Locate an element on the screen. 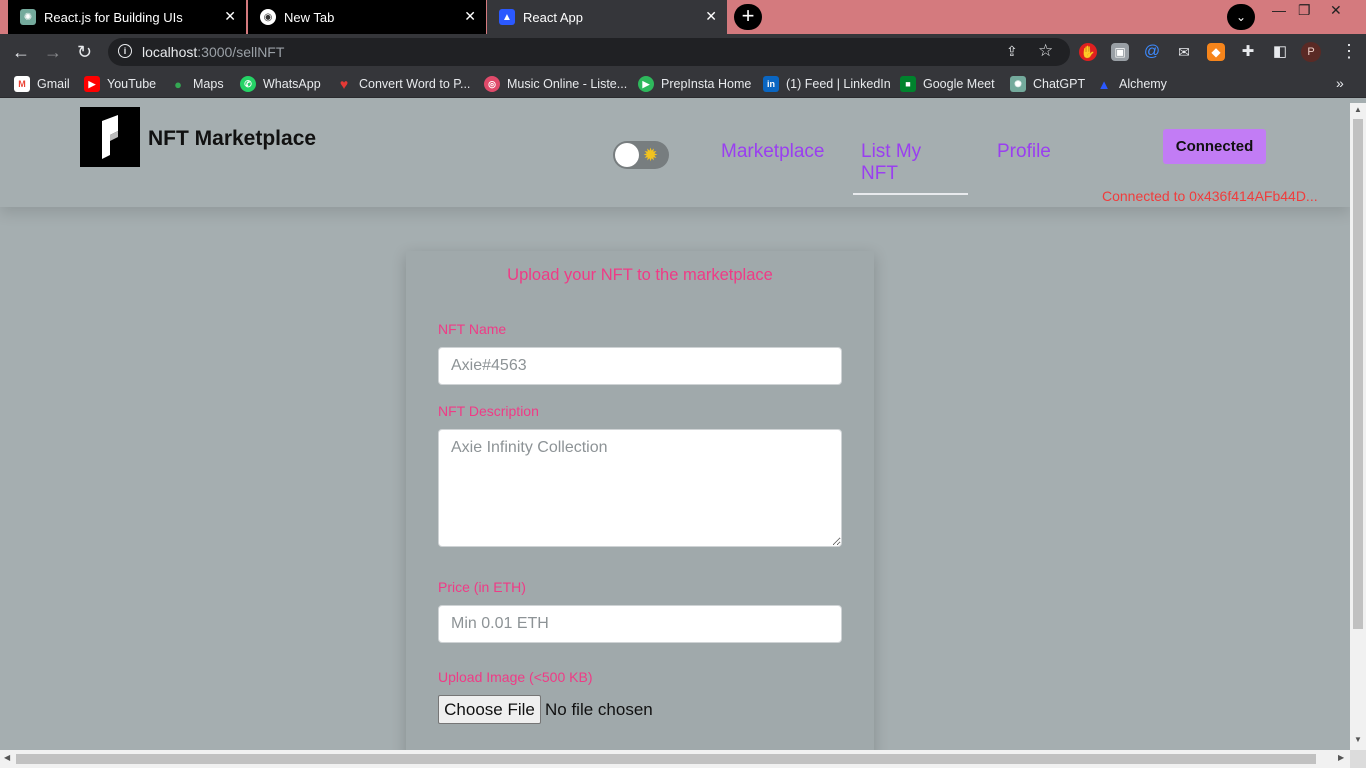  bookmark-prepinsta: ▶ PrepInsta Home is located at coordinates (694, 84).